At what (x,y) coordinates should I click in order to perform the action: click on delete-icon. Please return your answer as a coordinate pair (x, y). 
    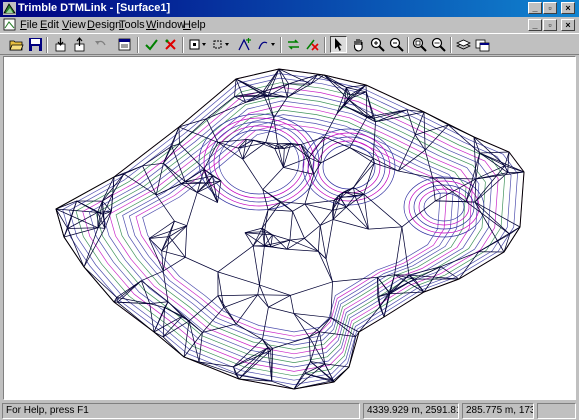
    Looking at the image, I should click on (312, 45).